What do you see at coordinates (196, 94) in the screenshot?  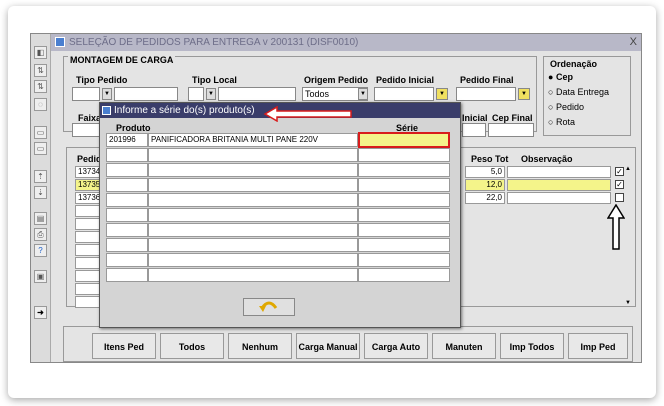 I see `tipo-local-field` at bounding box center [196, 94].